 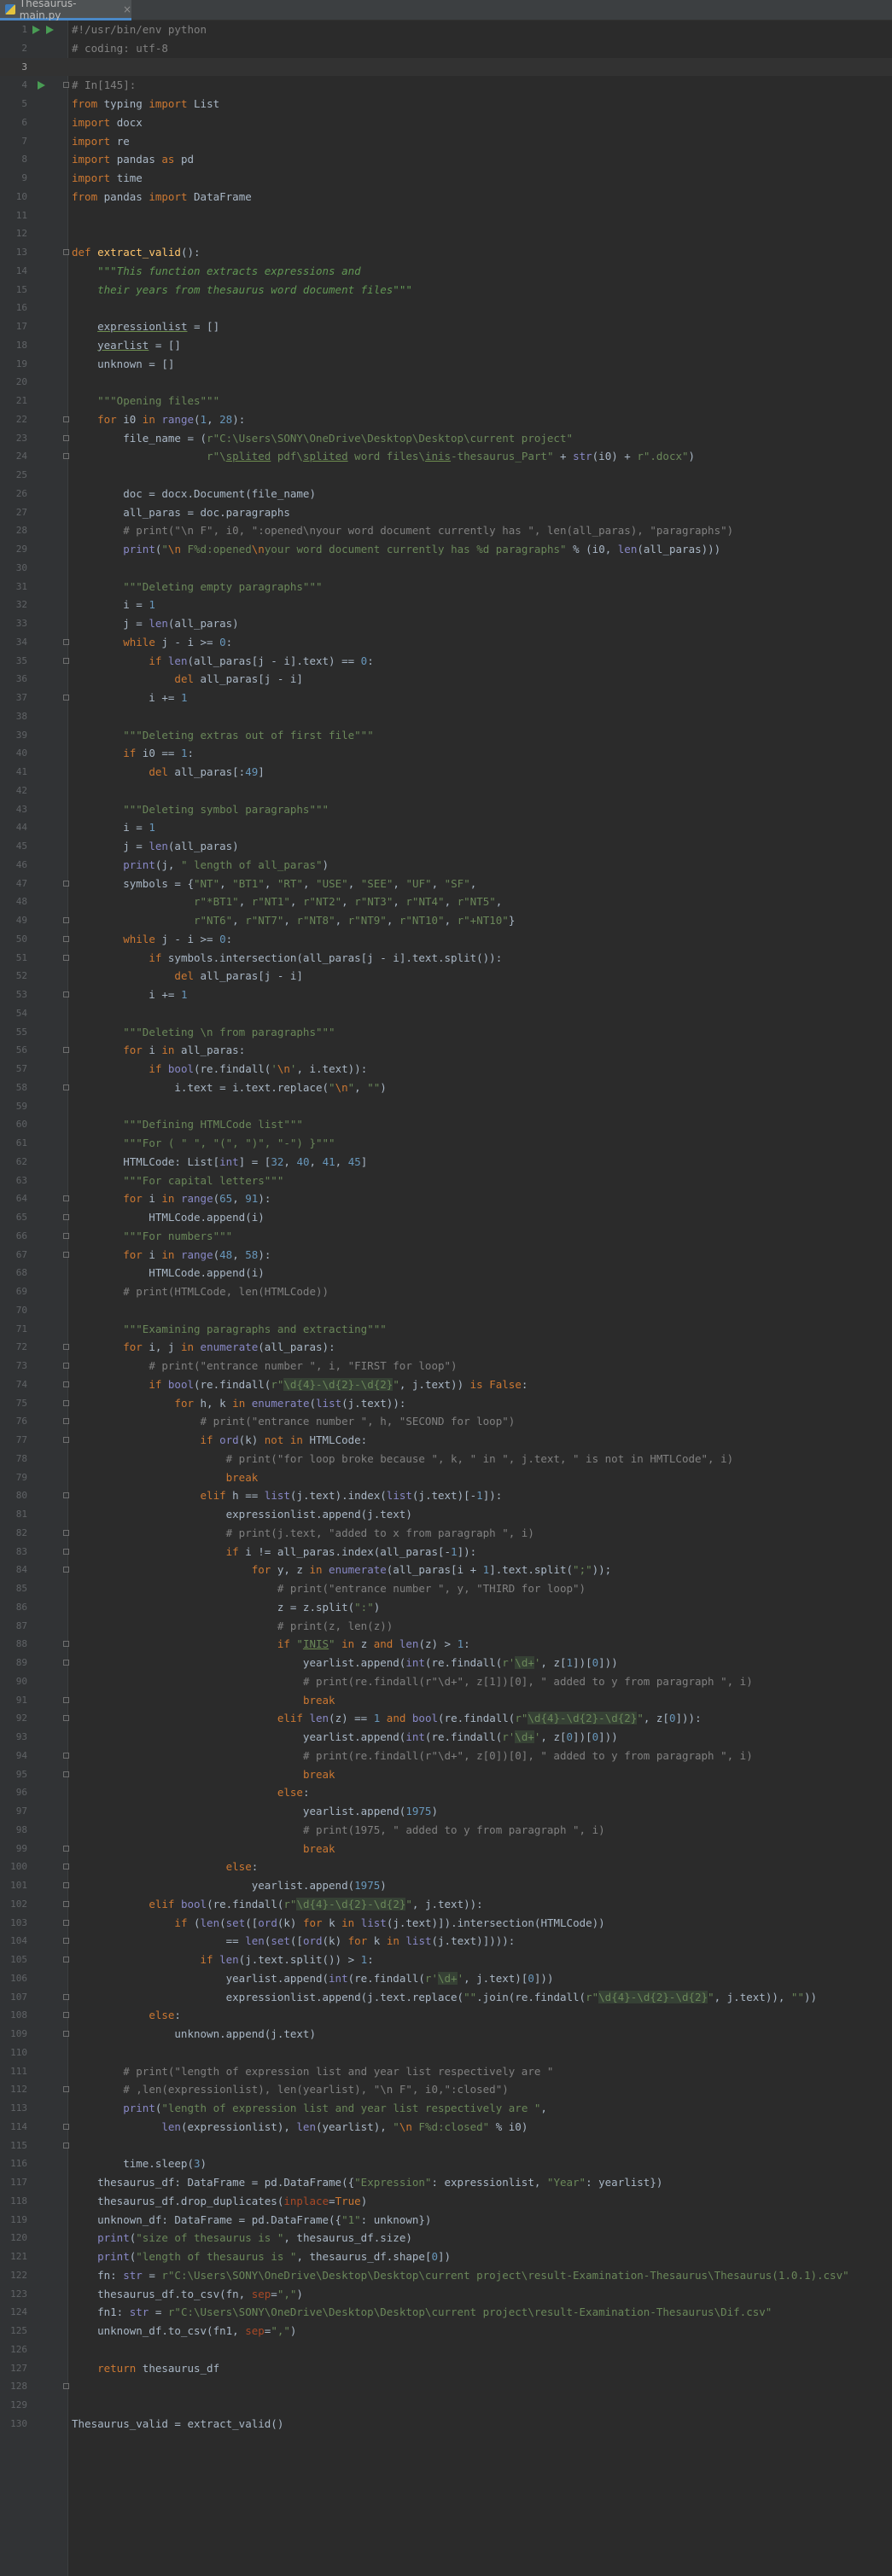 I want to click on line-number: 45, so click(x=13, y=846).